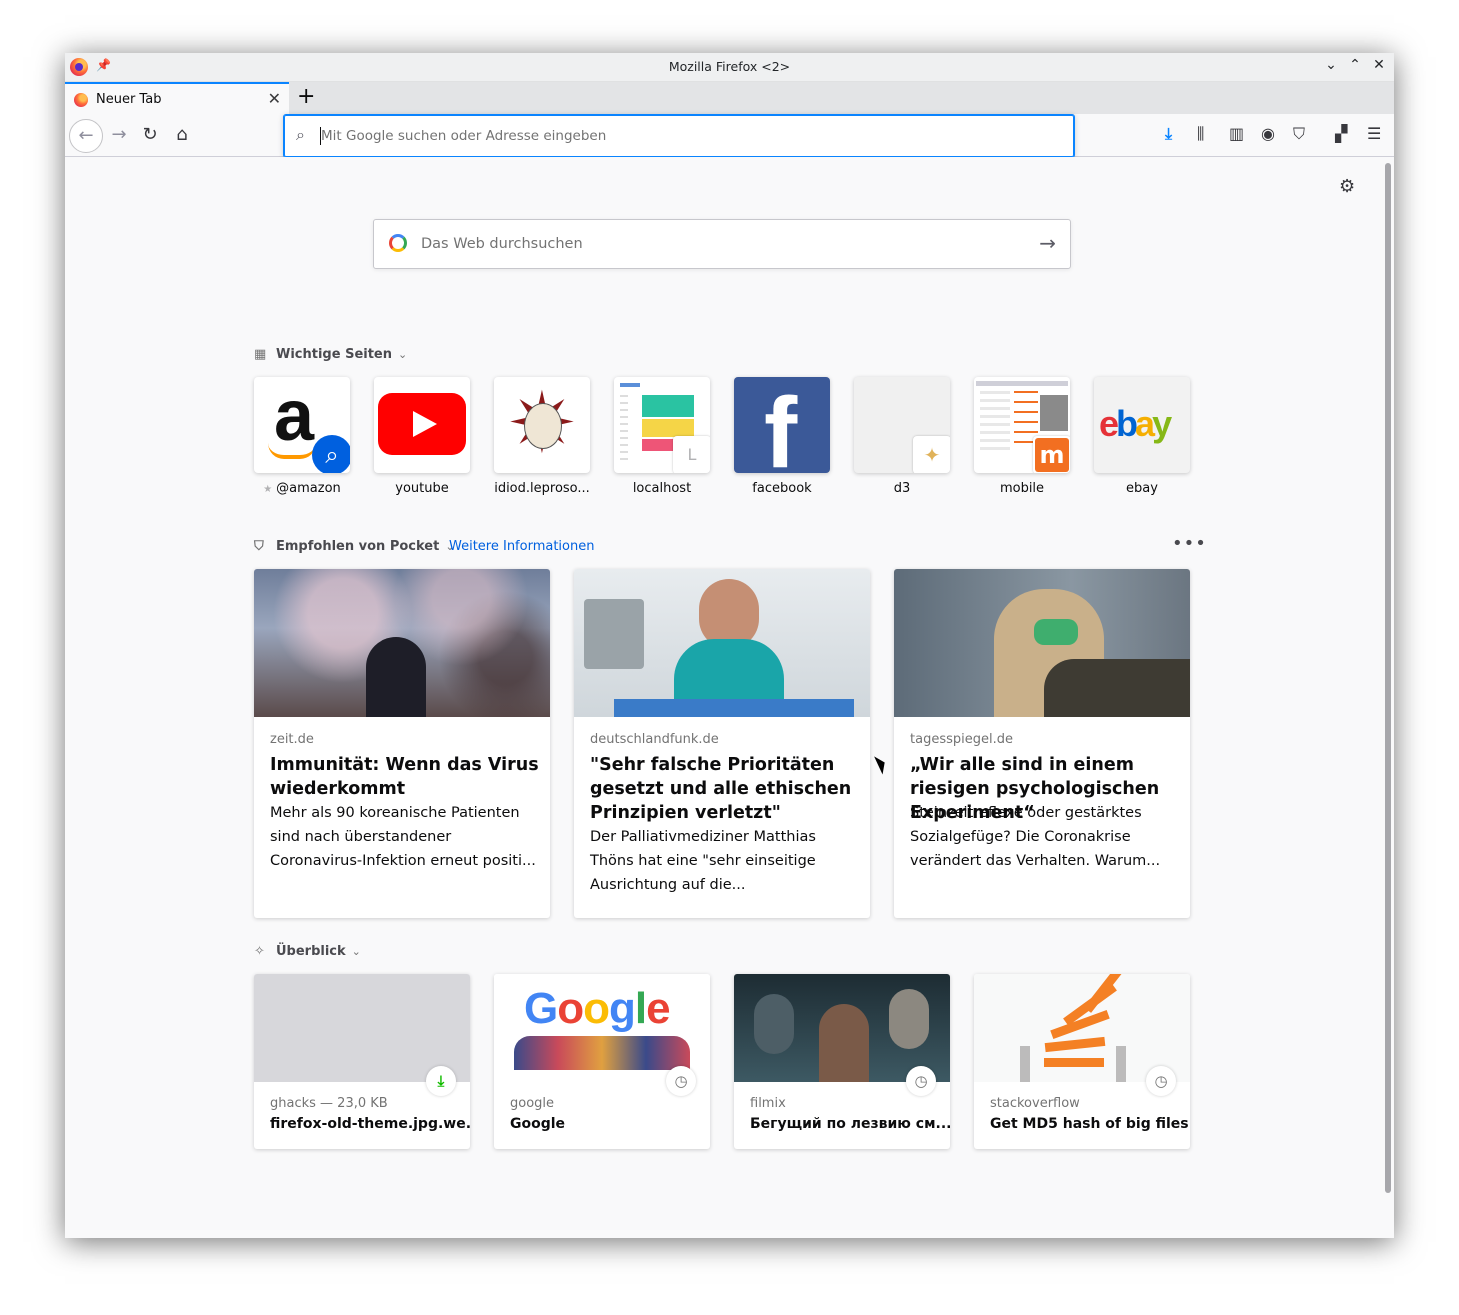  I want to click on story-source: tagesspiegel.de, so click(961, 739).